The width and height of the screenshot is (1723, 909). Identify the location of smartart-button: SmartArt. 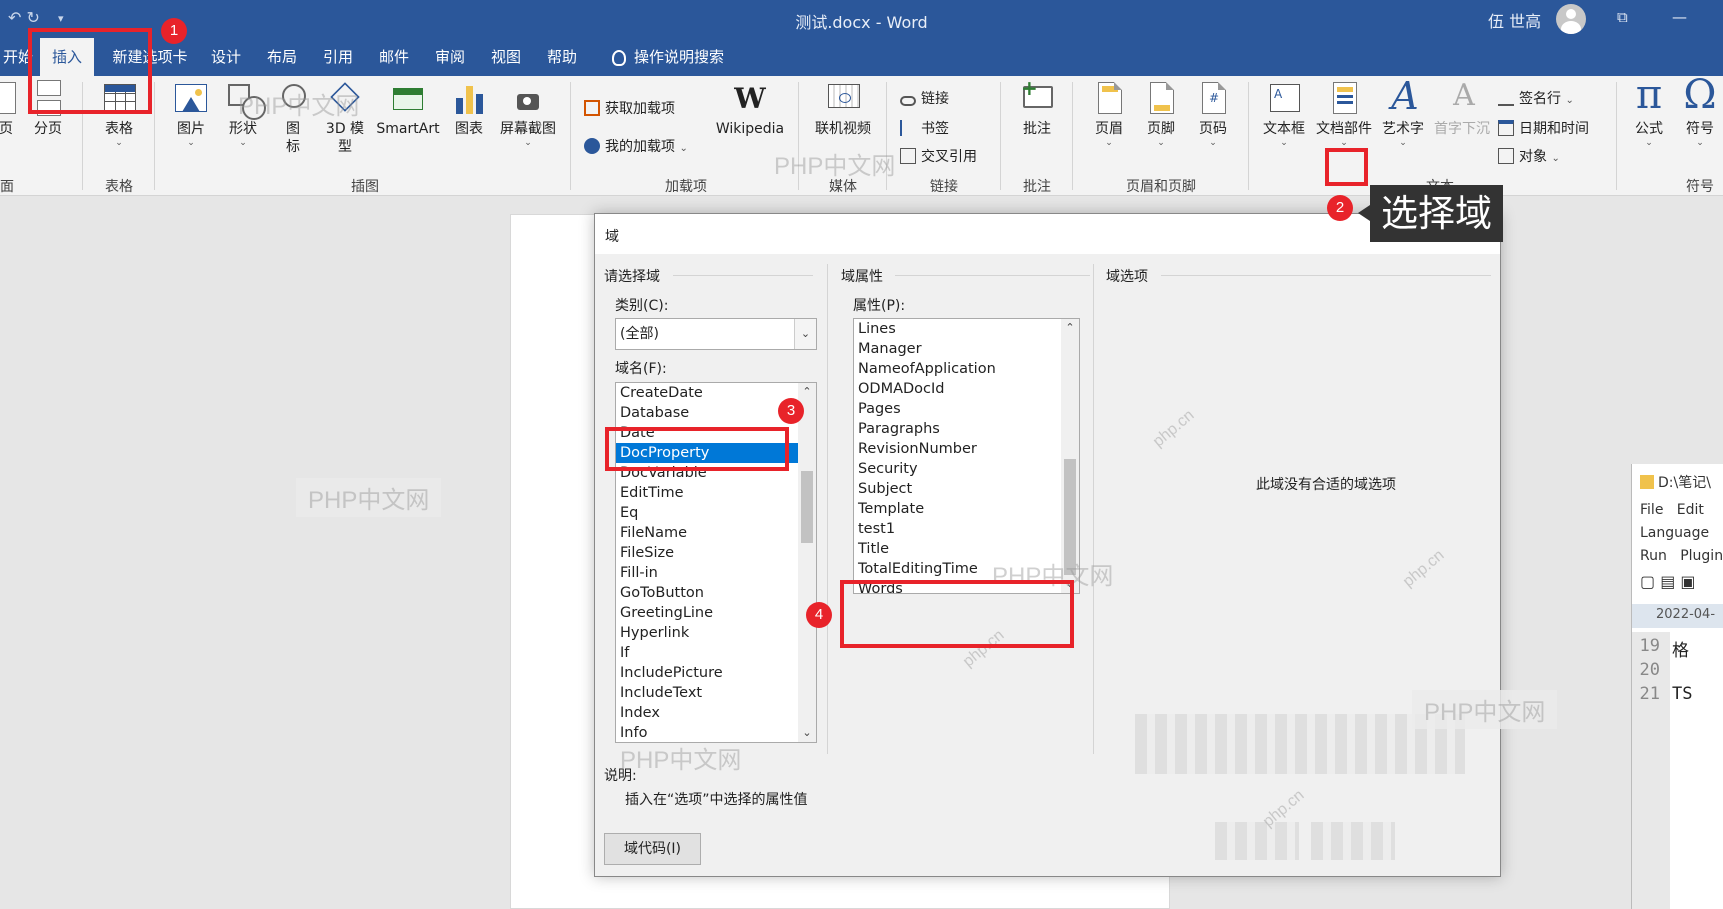
(408, 109).